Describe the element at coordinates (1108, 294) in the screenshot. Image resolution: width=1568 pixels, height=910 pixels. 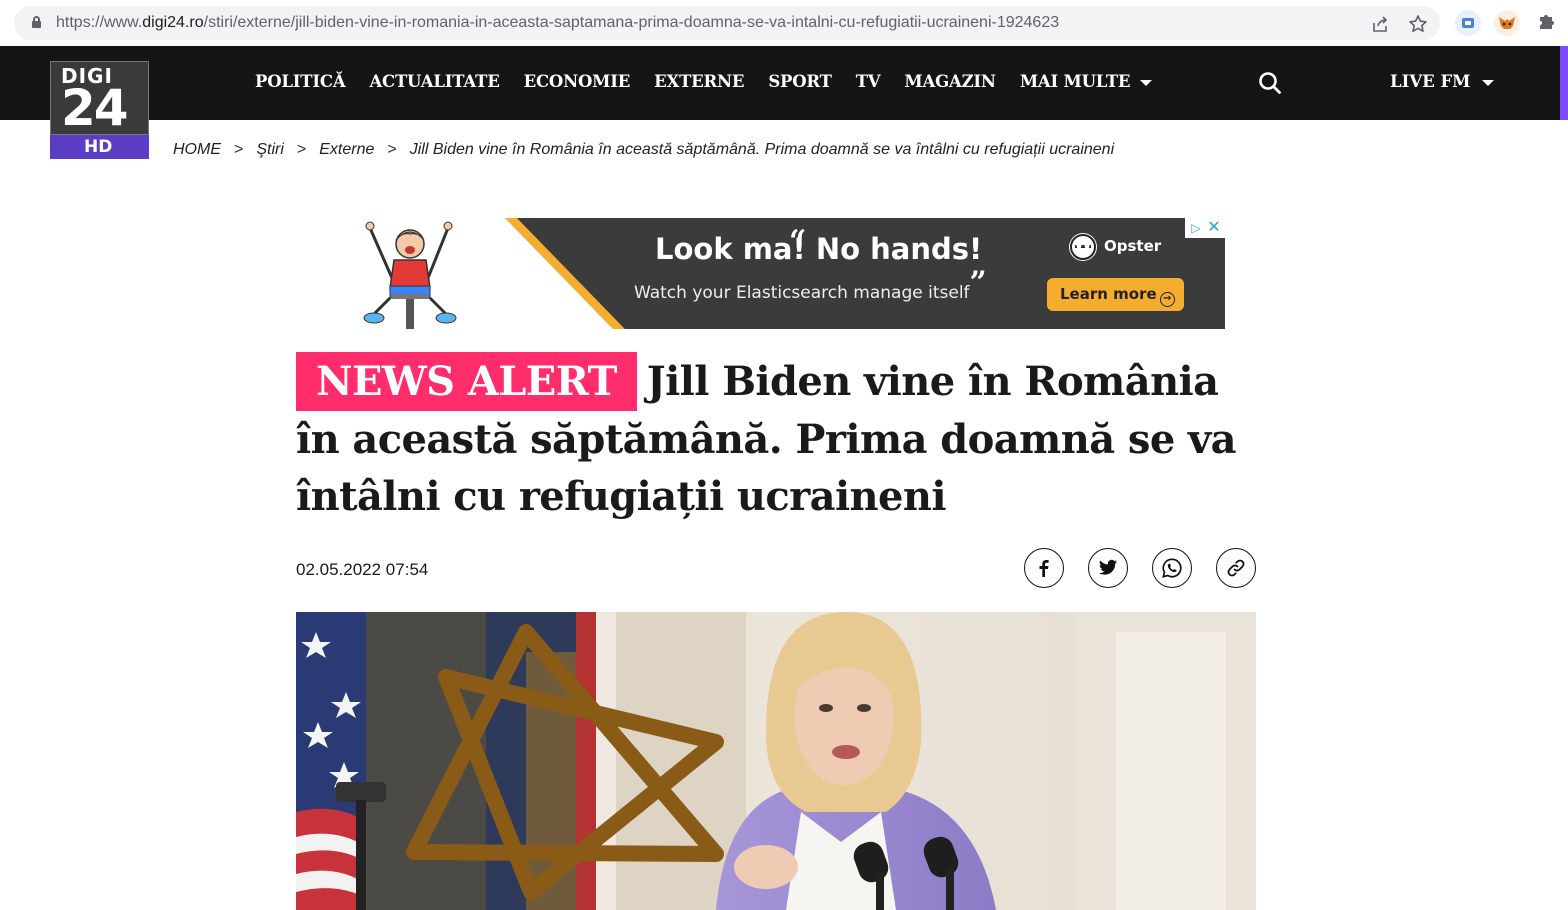
I see `ad-cta-label: Learn more` at that location.